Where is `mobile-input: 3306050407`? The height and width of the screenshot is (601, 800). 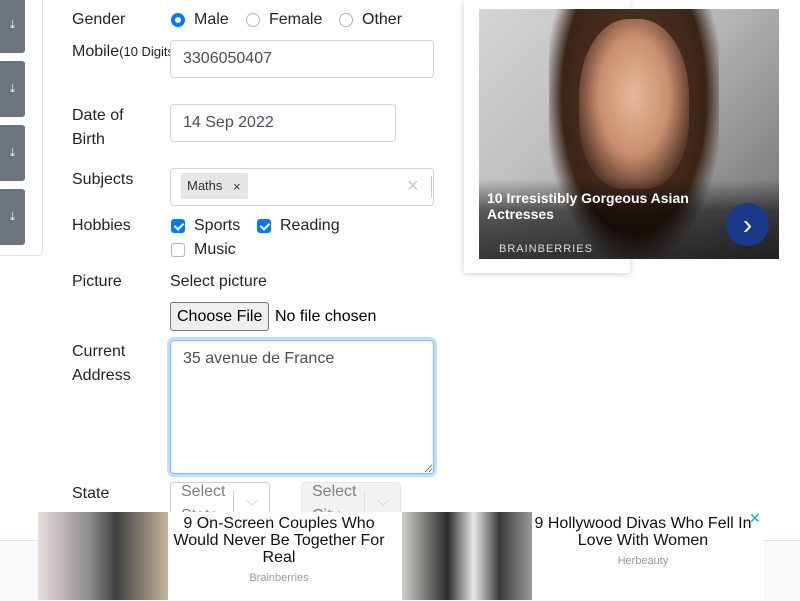 mobile-input: 3306050407 is located at coordinates (302, 59).